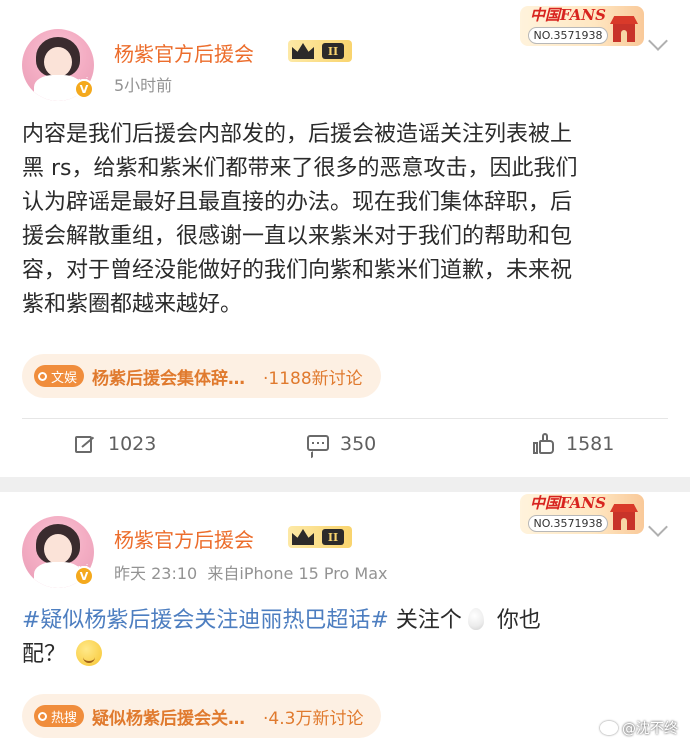  I want to click on topic-tag: 文娱, so click(59, 376).